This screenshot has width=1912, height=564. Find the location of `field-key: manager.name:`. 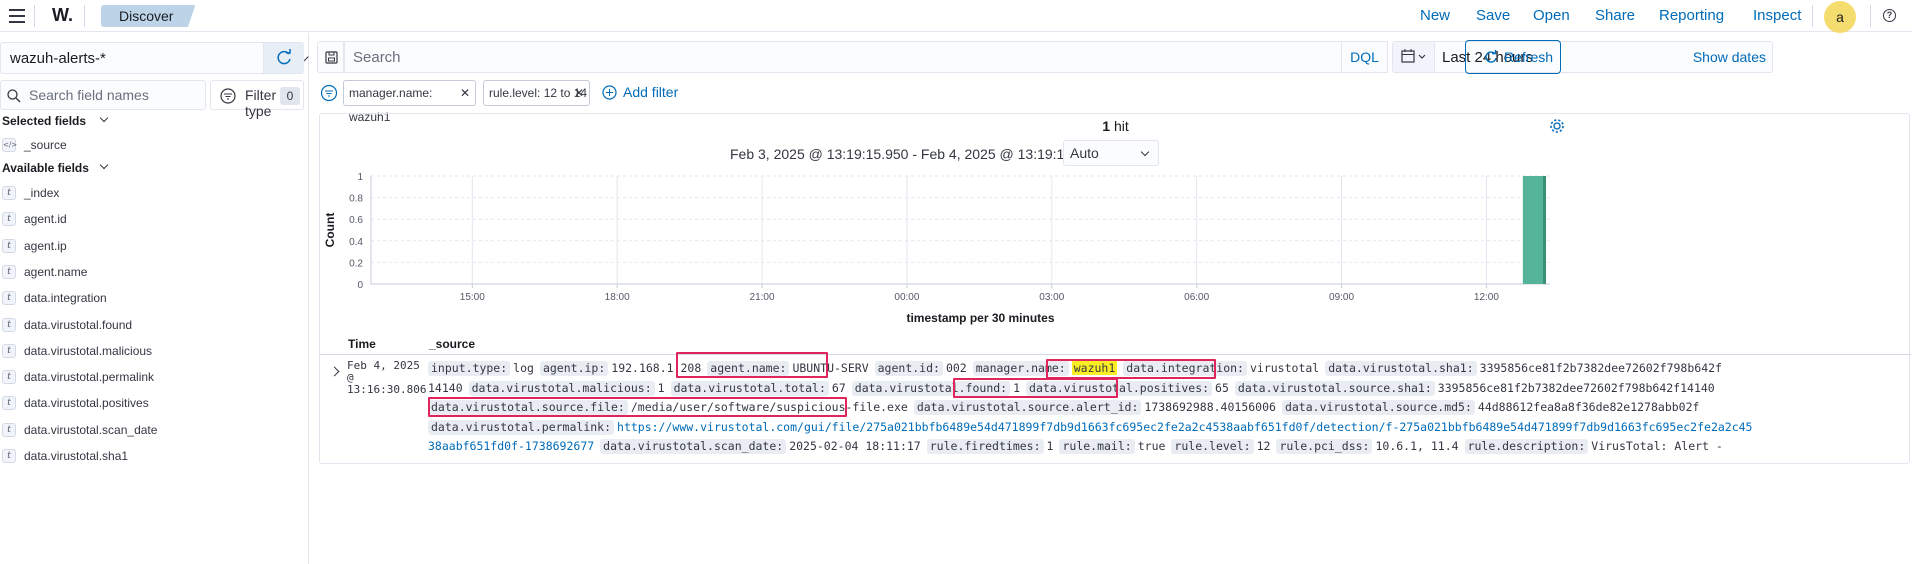

field-key: manager.name: is located at coordinates (1020, 368).